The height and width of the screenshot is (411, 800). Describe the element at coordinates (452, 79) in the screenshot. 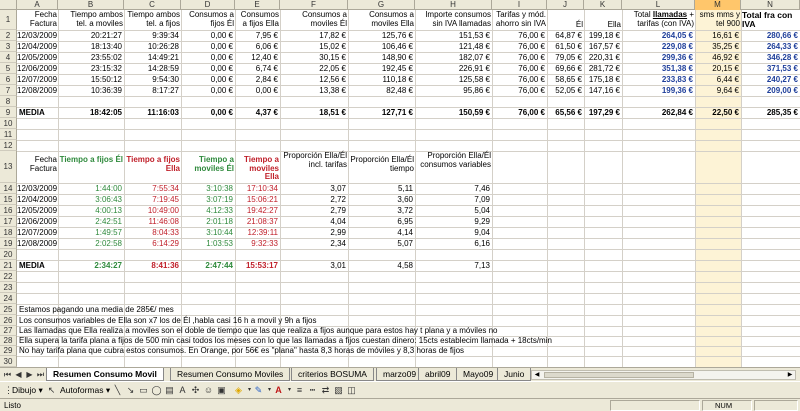

I see `table-cell: 125,58 €` at that location.